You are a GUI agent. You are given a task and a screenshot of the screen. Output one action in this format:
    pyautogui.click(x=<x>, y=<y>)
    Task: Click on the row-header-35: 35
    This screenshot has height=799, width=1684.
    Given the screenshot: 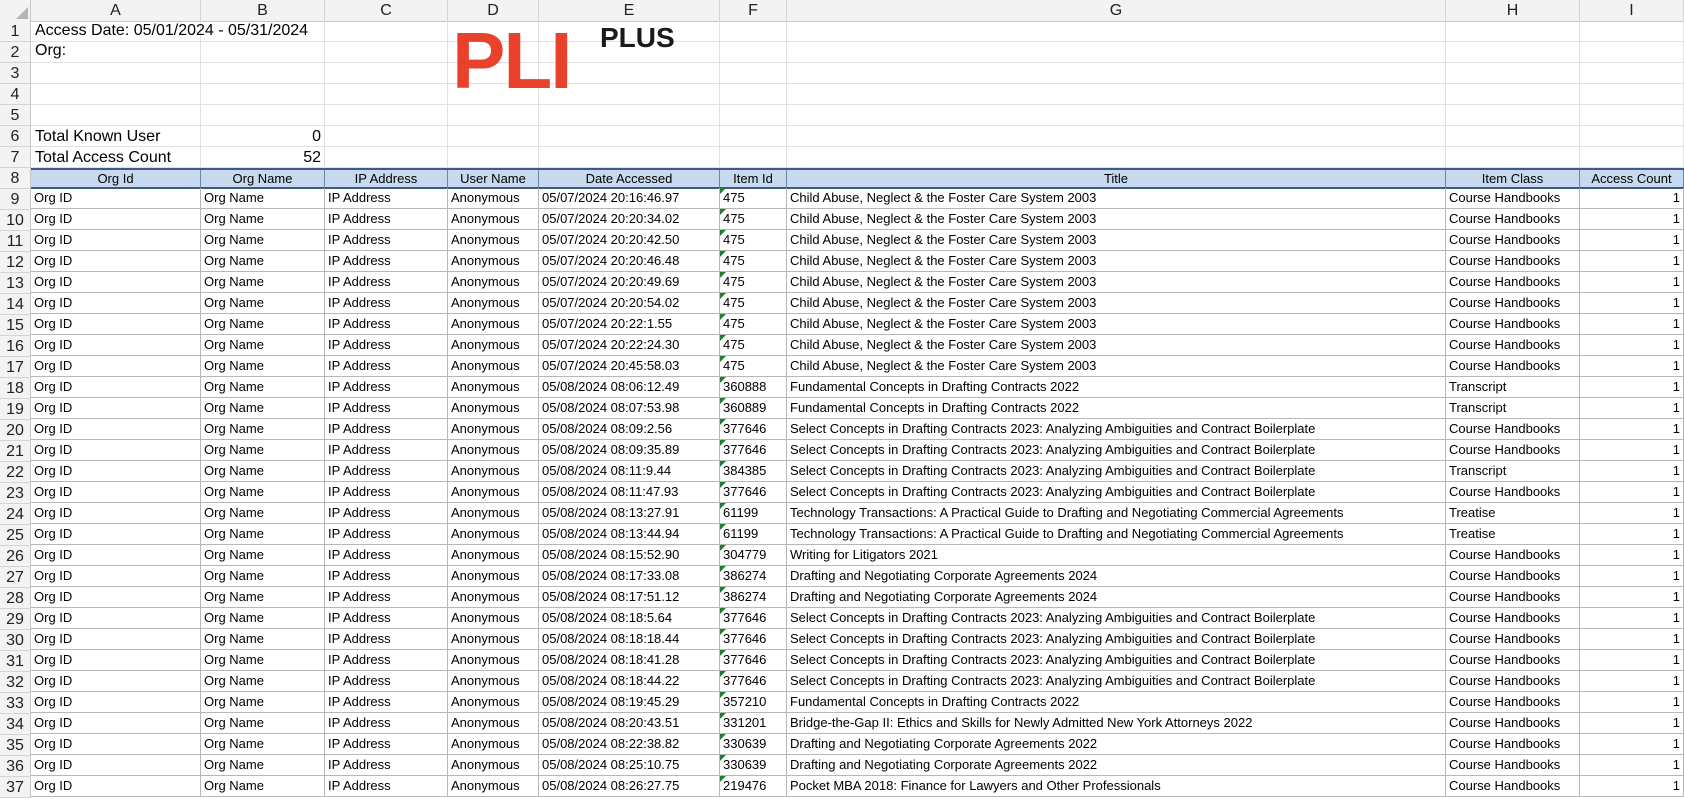 What is the action you would take?
    pyautogui.click(x=15, y=745)
    